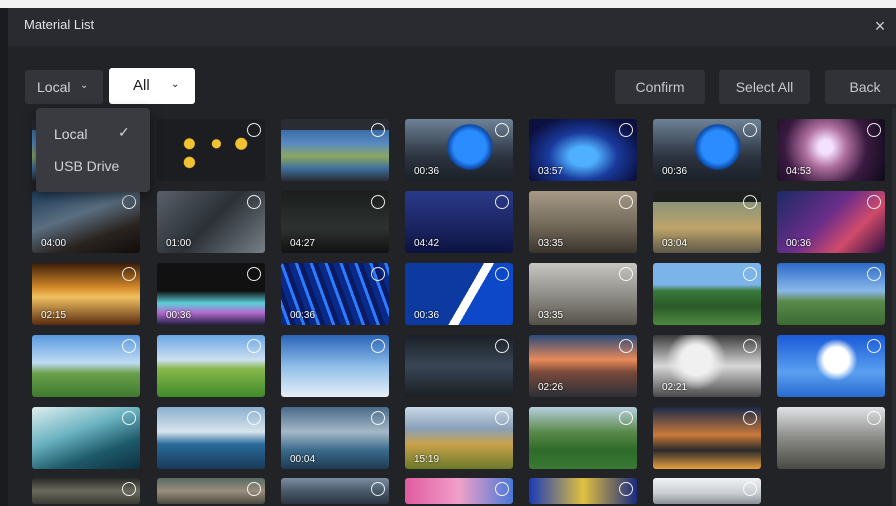  I want to click on material-thumbnail: 02:21, so click(707, 366).